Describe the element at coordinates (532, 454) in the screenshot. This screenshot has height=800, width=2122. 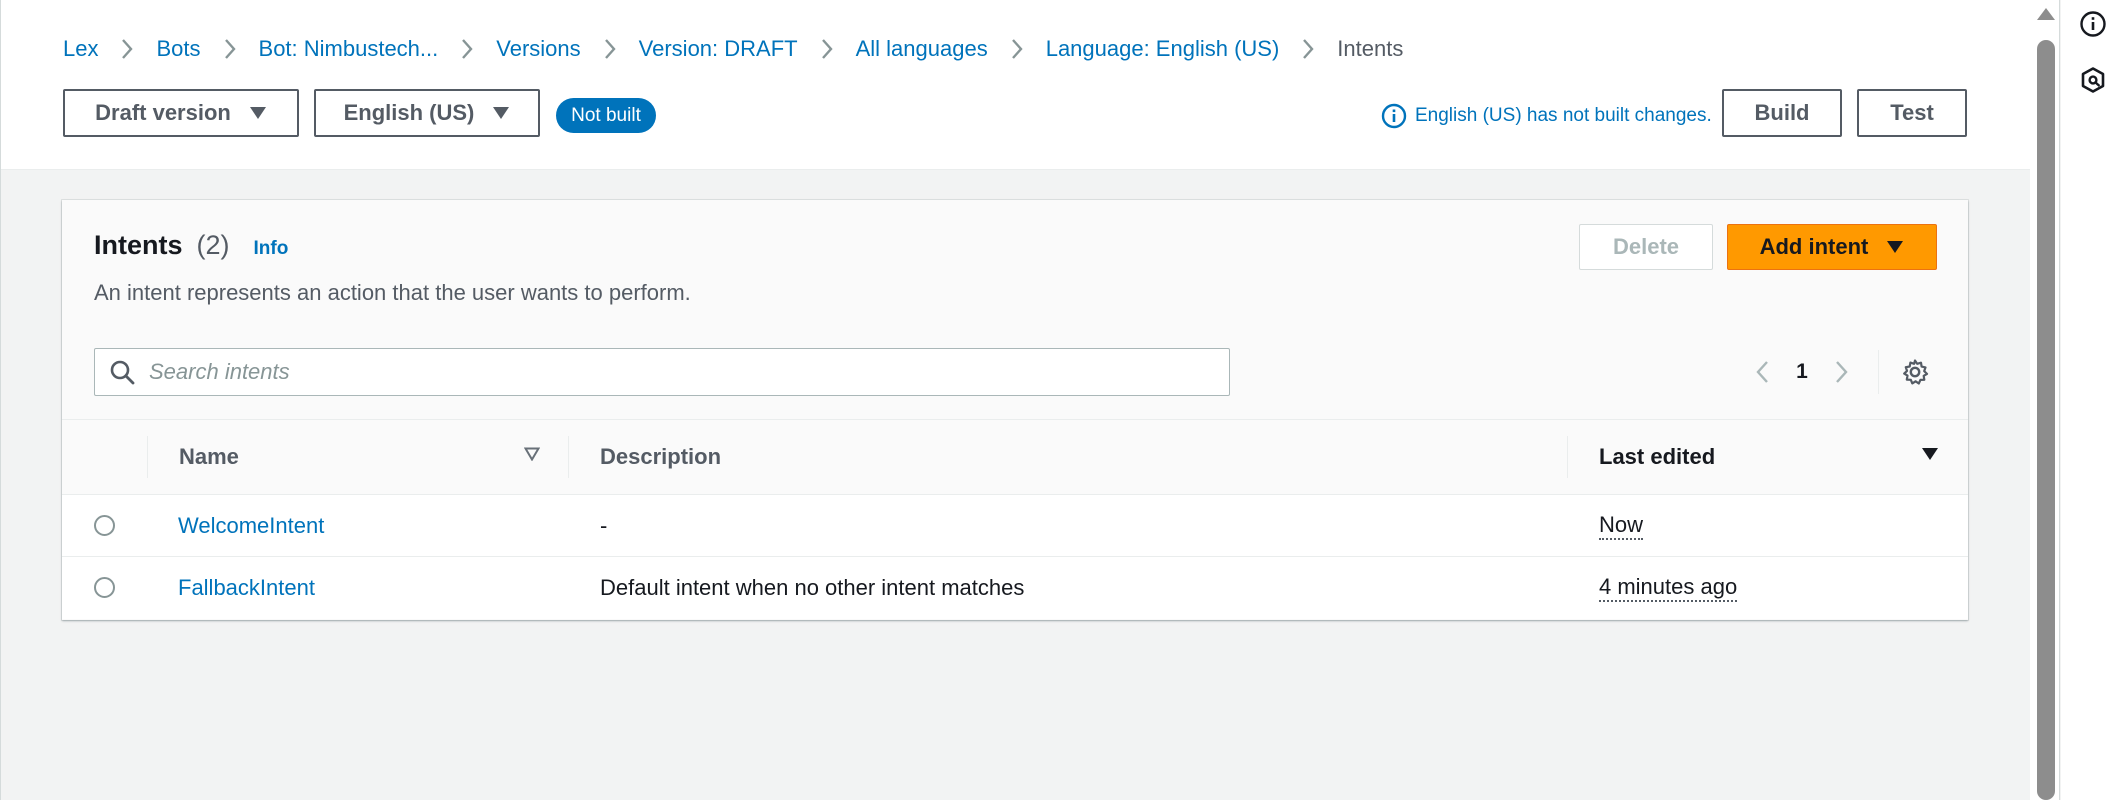
I see `sort-triangle-outline-icon` at that location.